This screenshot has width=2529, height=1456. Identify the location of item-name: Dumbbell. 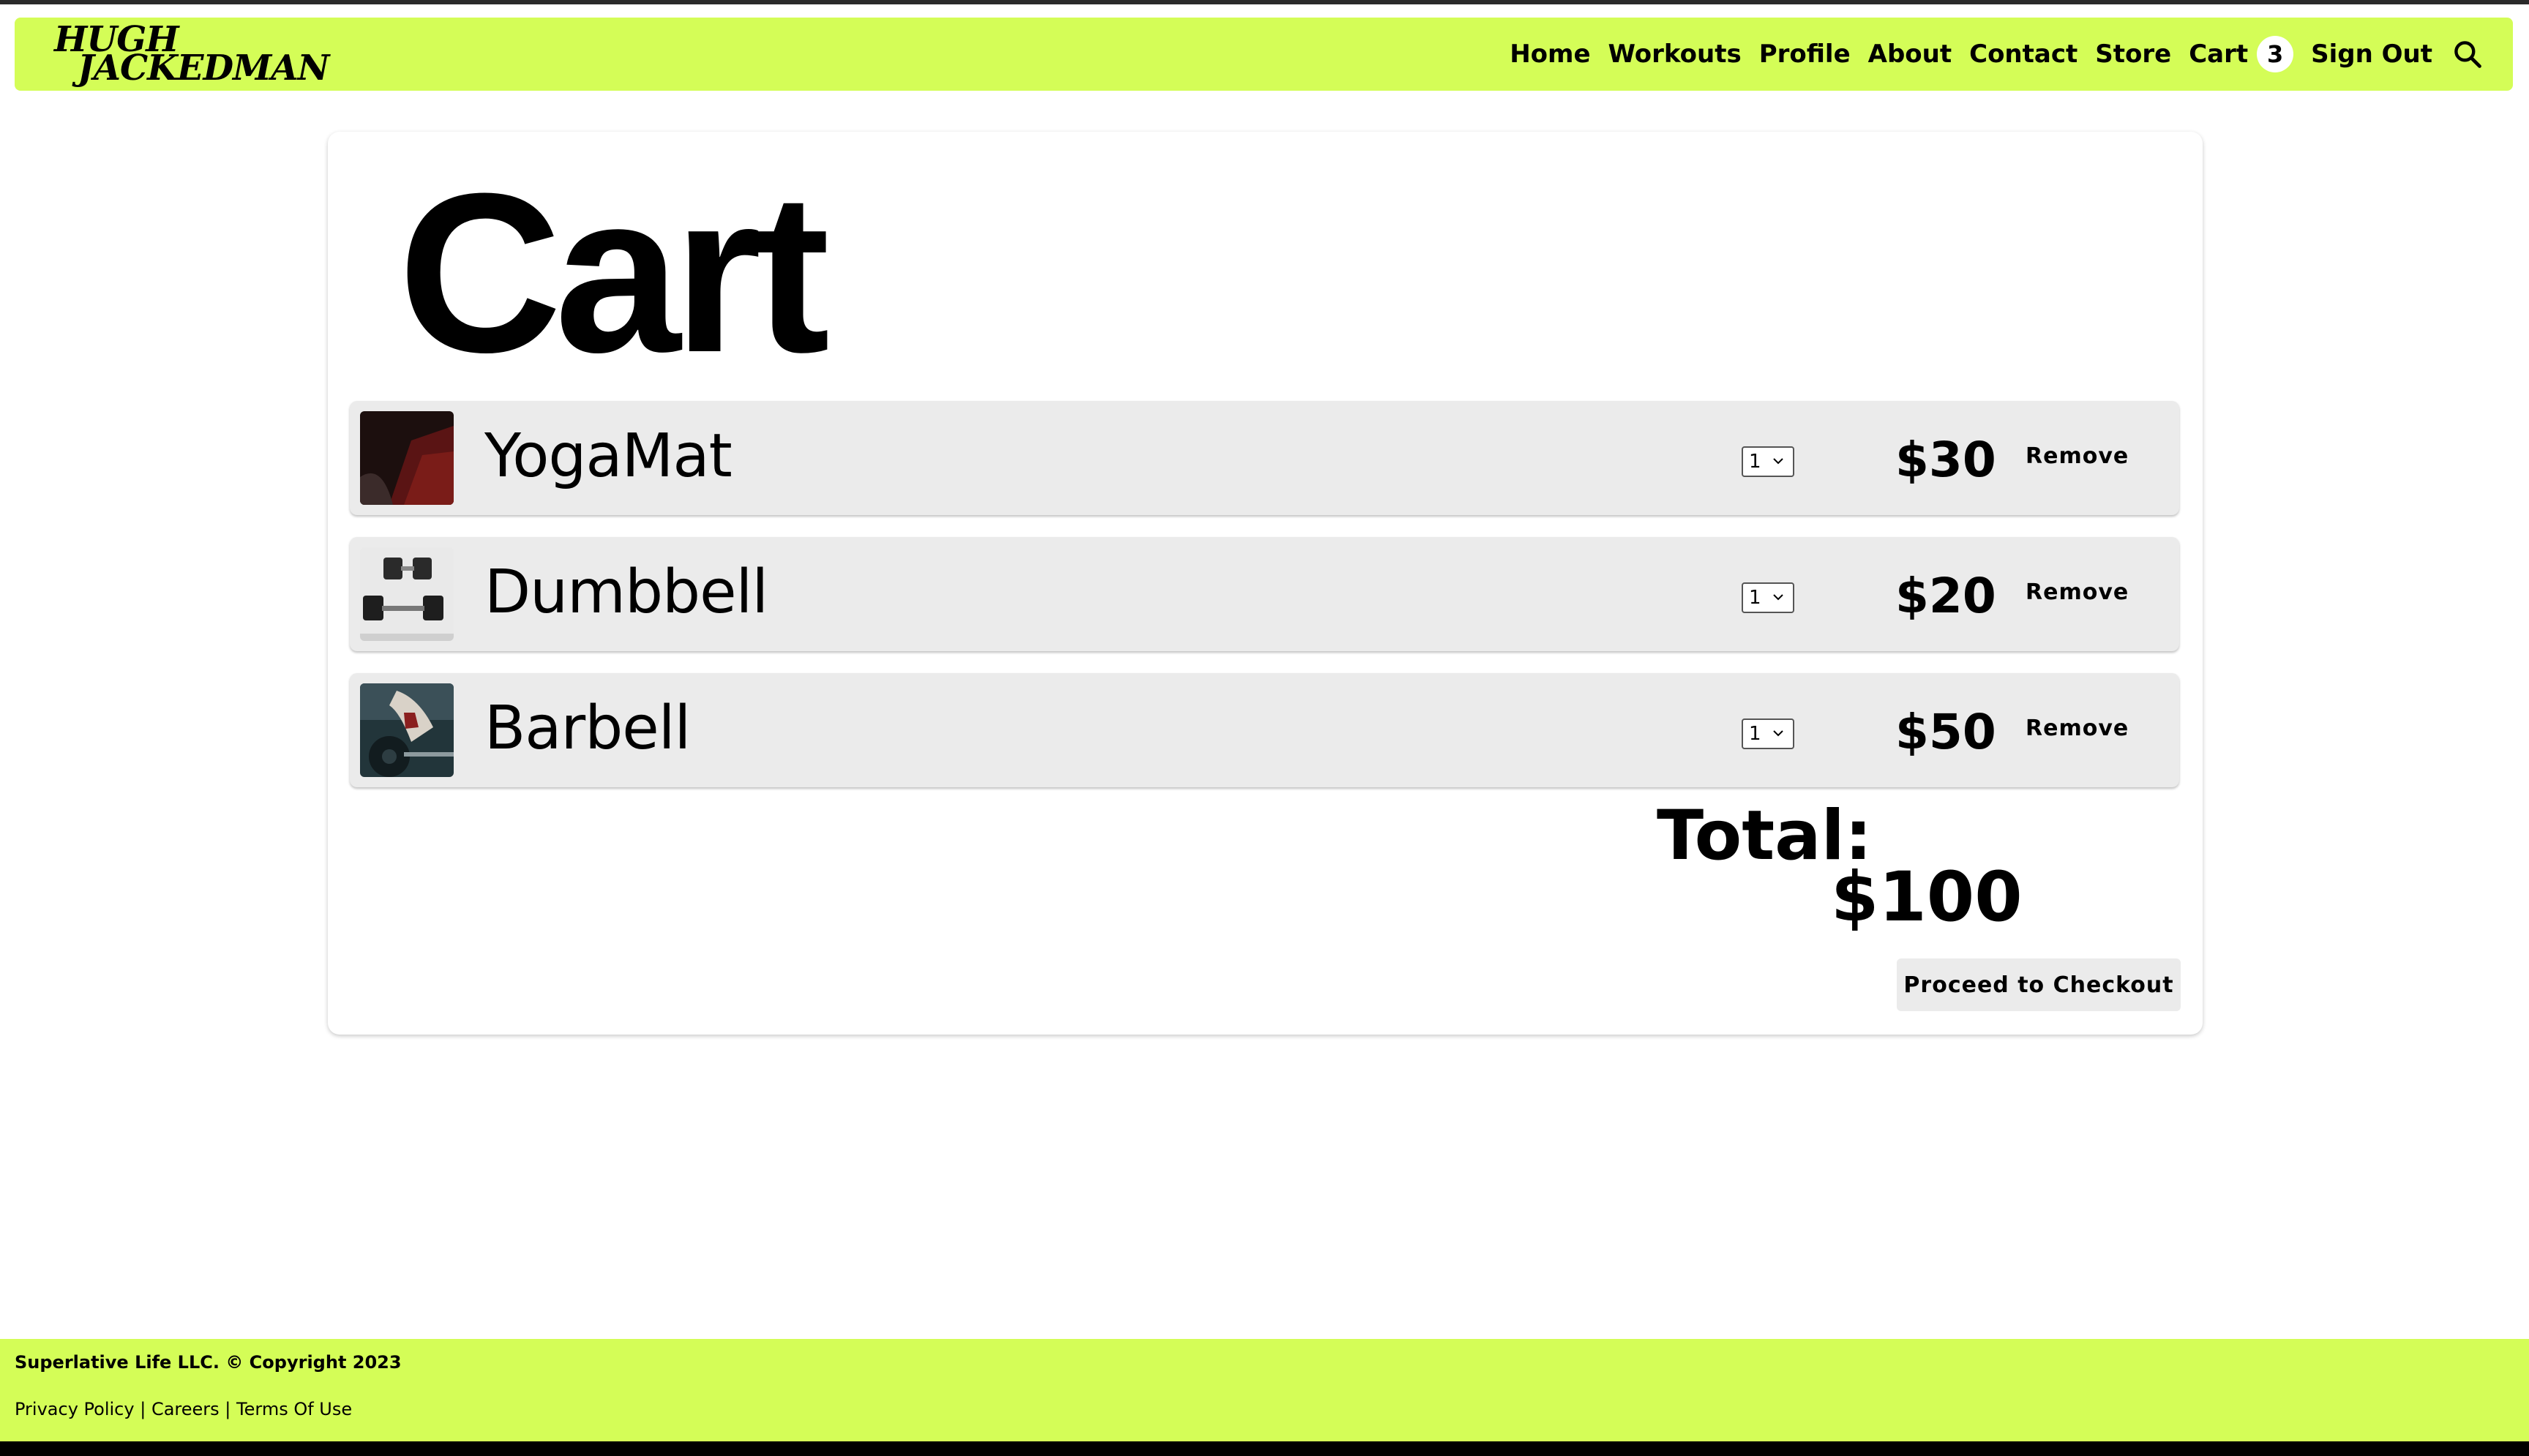
(626, 592).